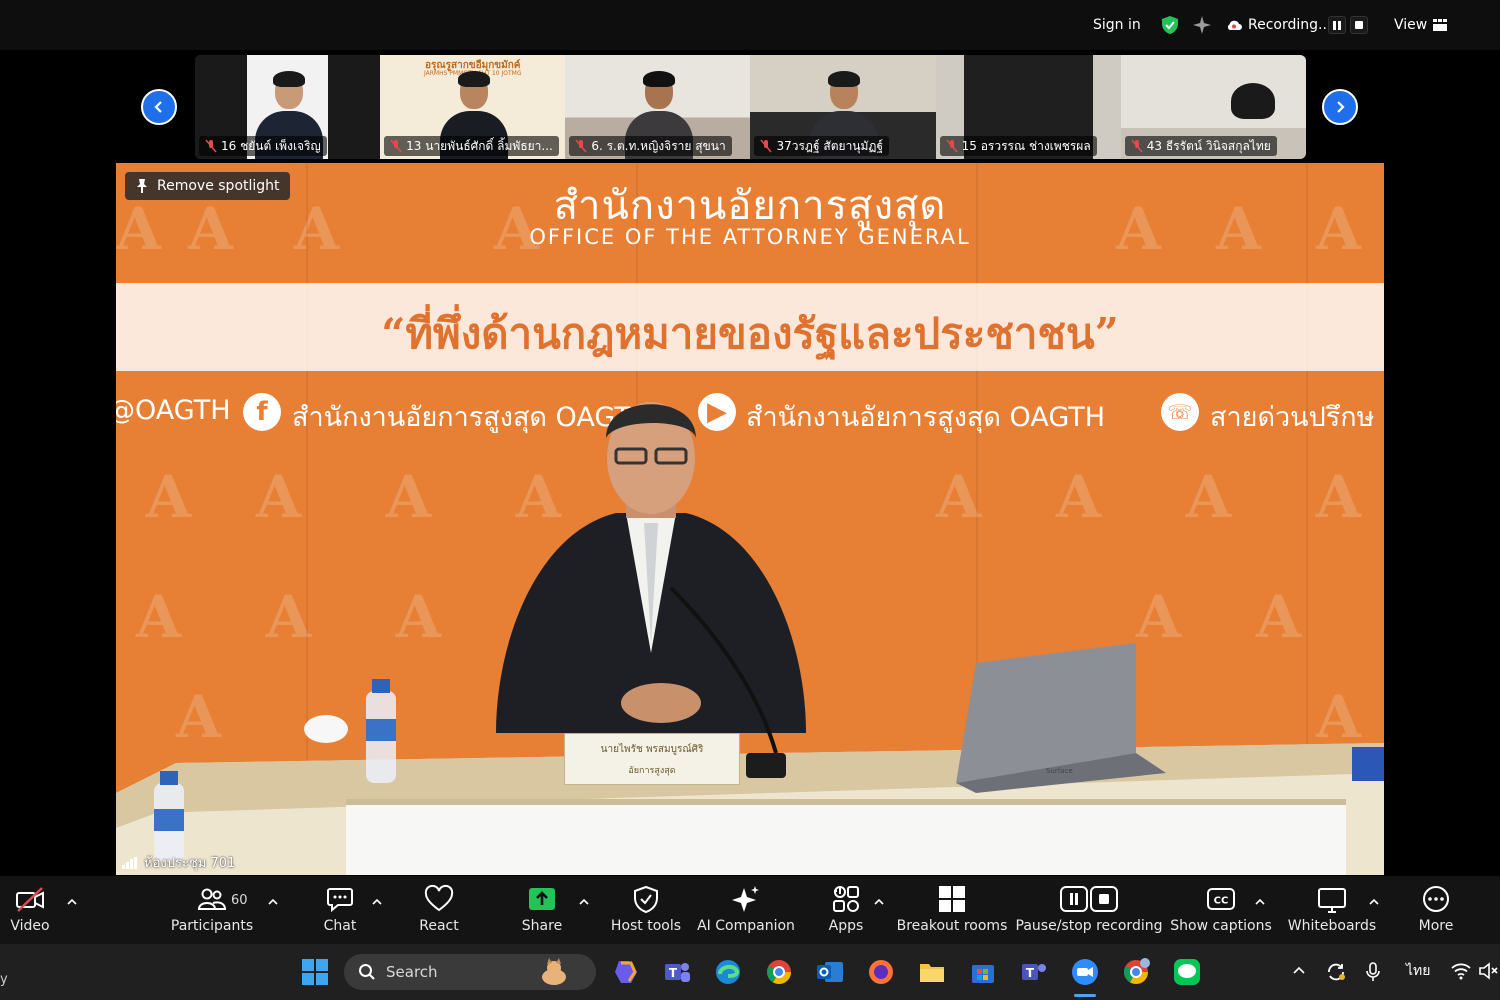 The height and width of the screenshot is (1000, 1500). What do you see at coordinates (1299, 971) in the screenshot?
I see `chevron-up-icon` at bounding box center [1299, 971].